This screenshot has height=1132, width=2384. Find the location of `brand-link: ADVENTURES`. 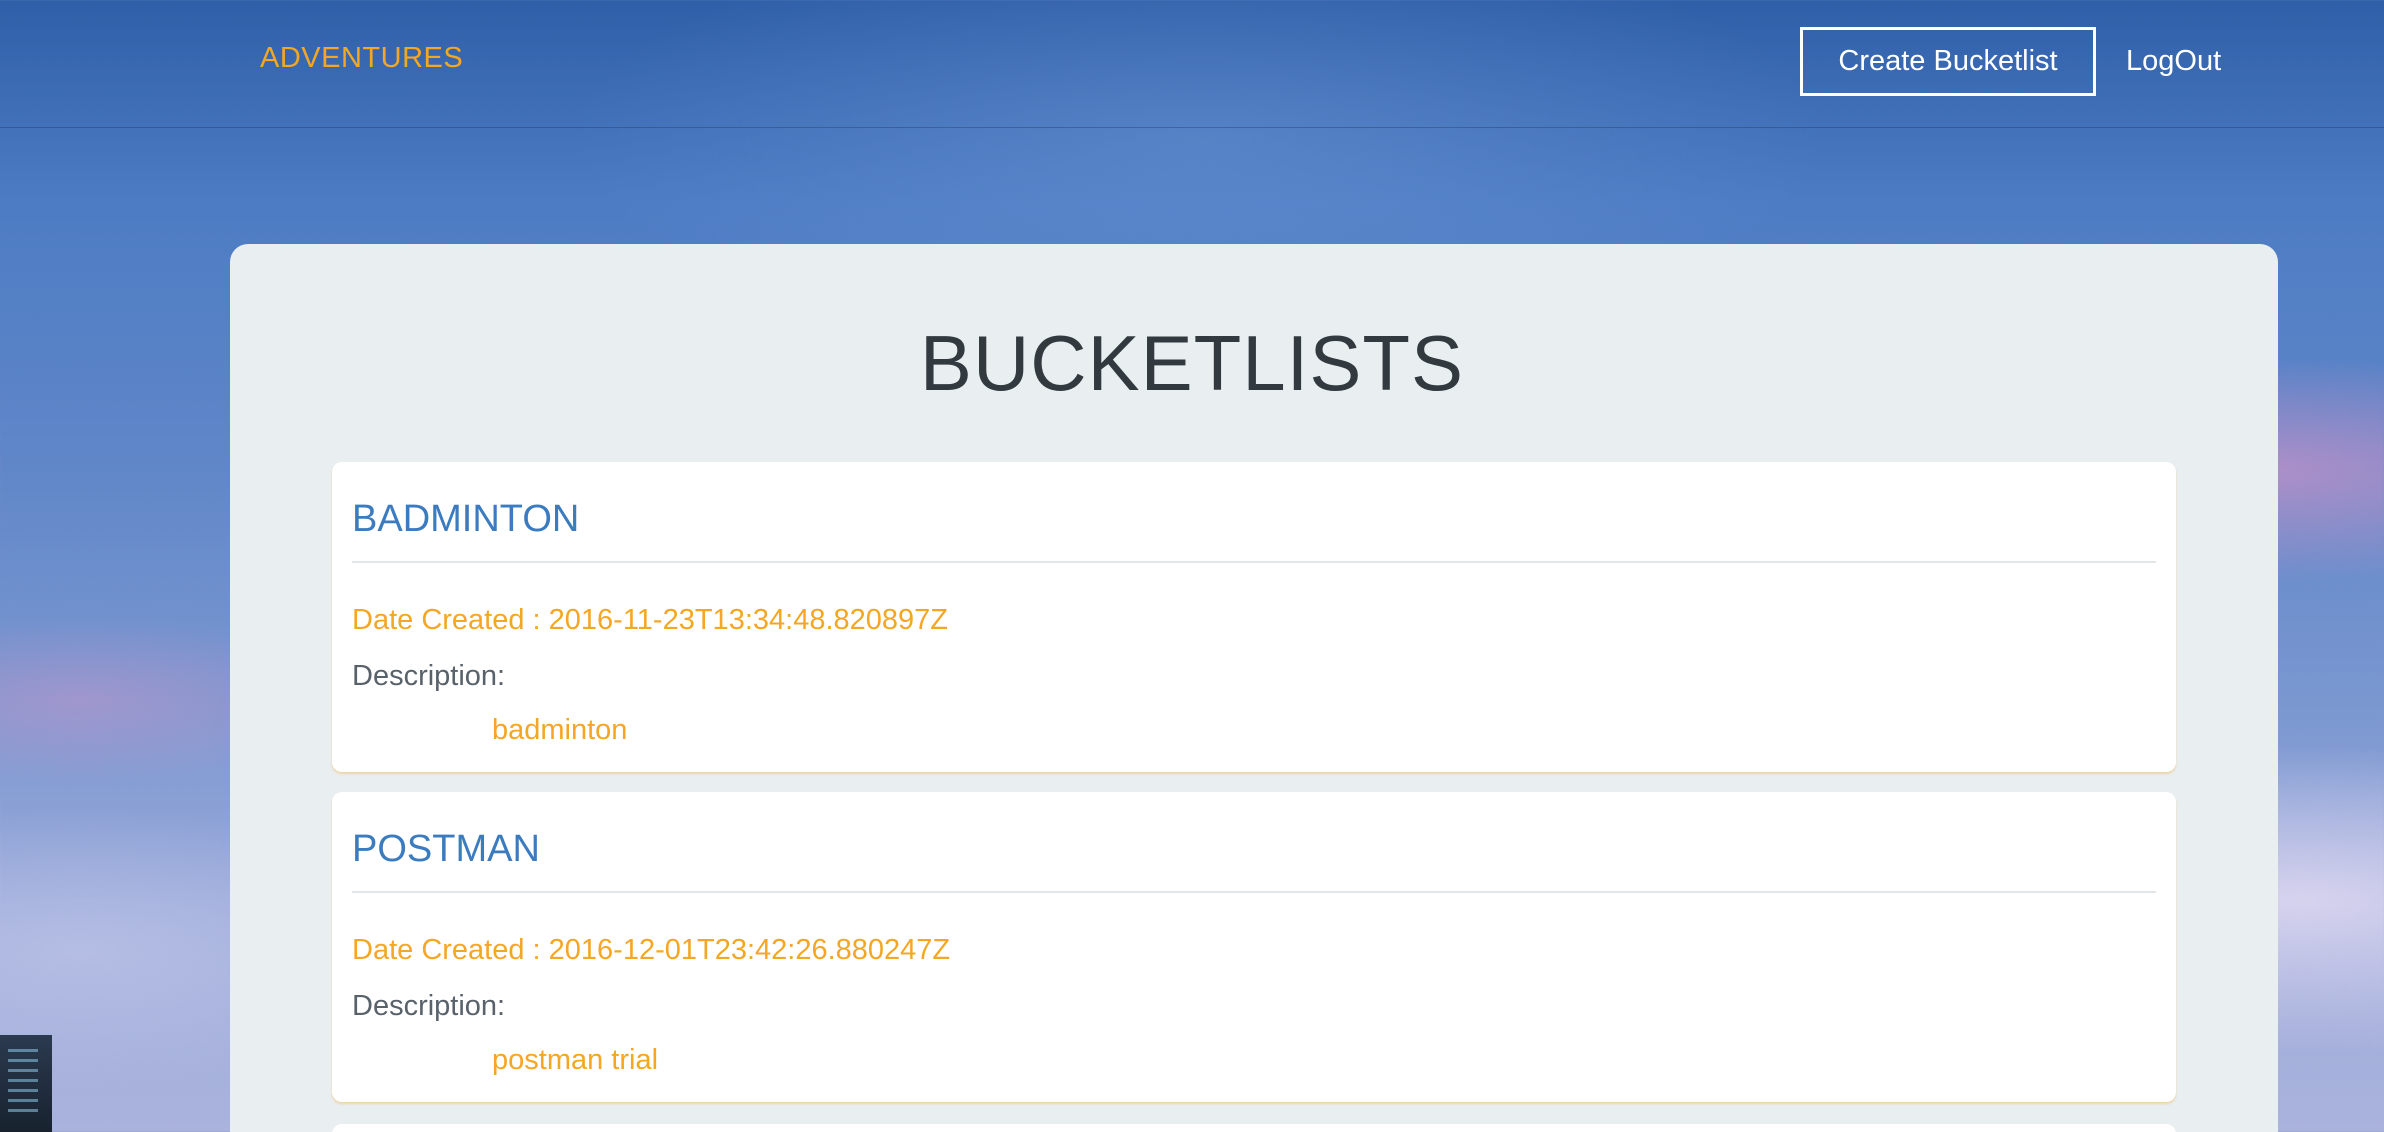

brand-link: ADVENTURES is located at coordinates (361, 58).